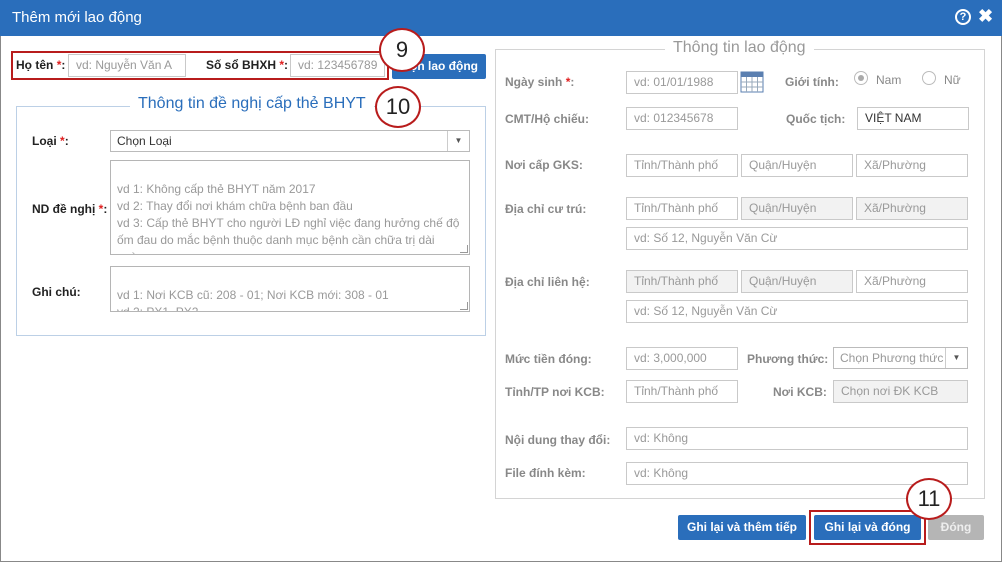  What do you see at coordinates (544, 165) in the screenshot?
I see `noi-cap-gks-label: Nơi cấp GKS:` at bounding box center [544, 165].